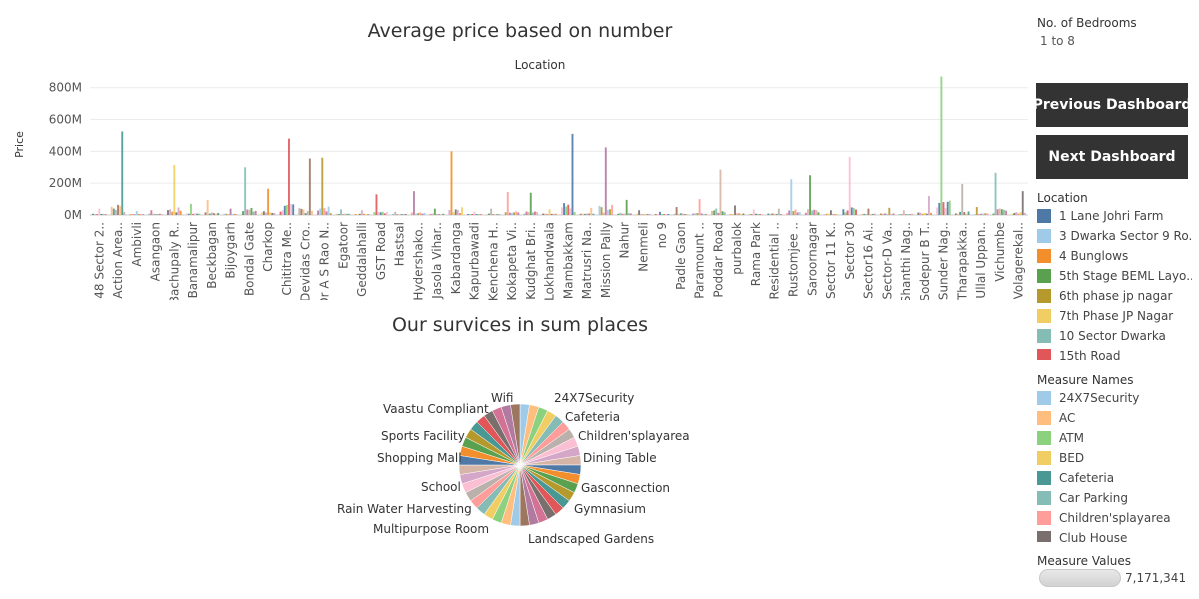 Image resolution: width=1199 pixels, height=599 pixels. Describe the element at coordinates (1114, 296) in the screenshot. I see `location-legend-item: 6th phase jp nagar` at that location.